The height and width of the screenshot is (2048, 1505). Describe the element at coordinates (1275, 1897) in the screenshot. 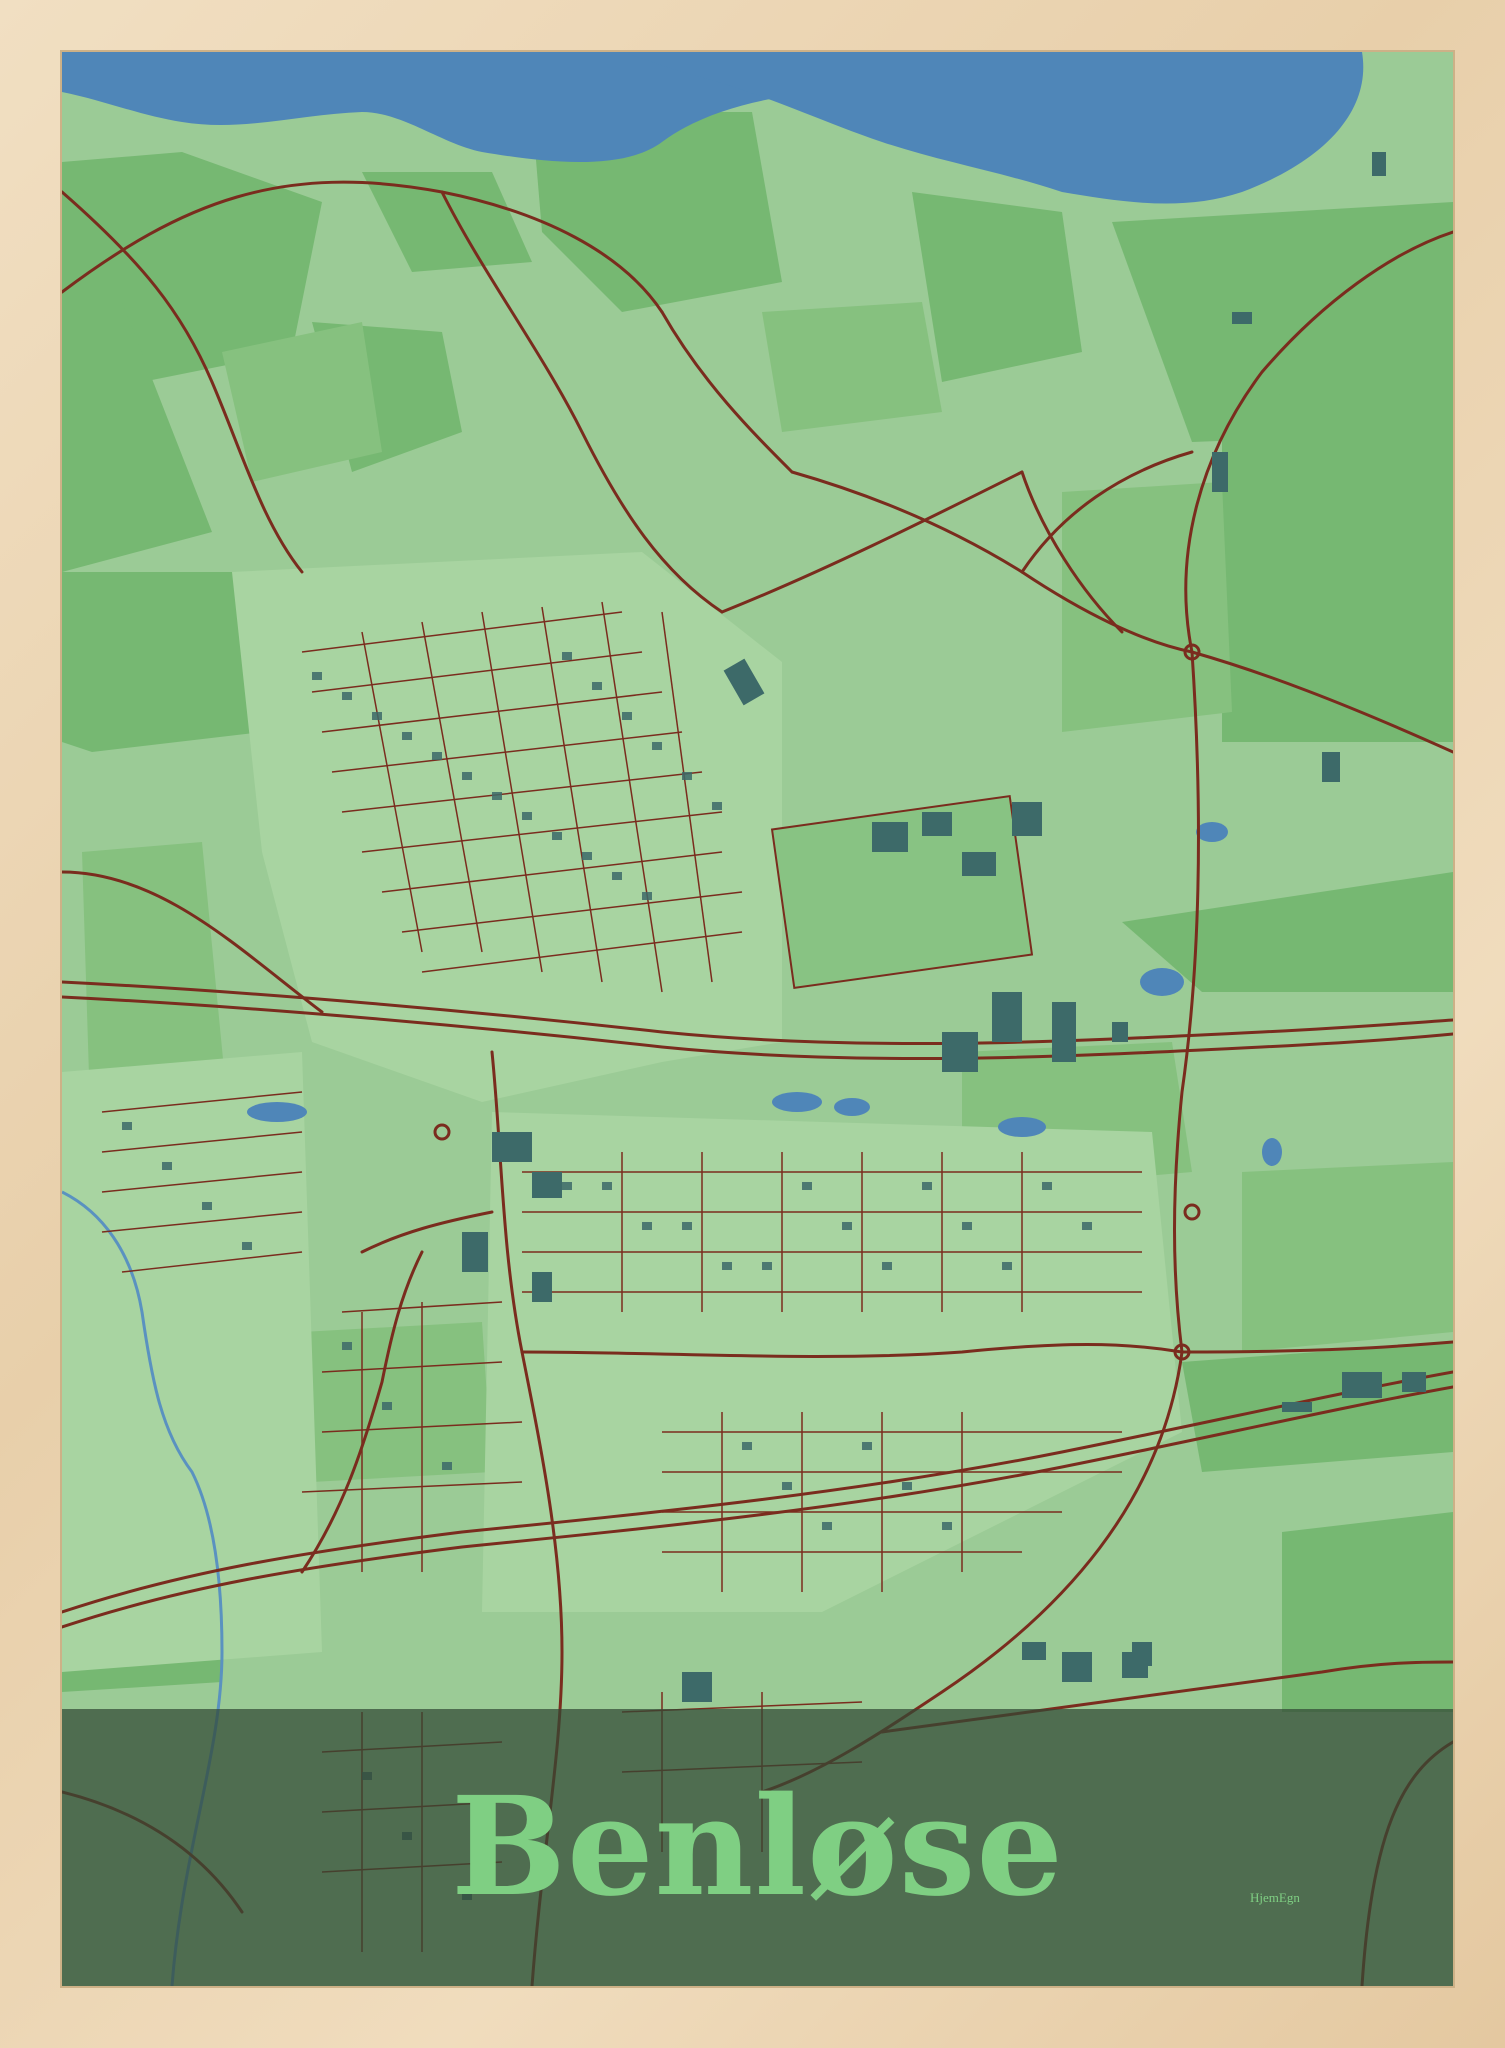

I see `brand-mark: HjemEgn` at that location.